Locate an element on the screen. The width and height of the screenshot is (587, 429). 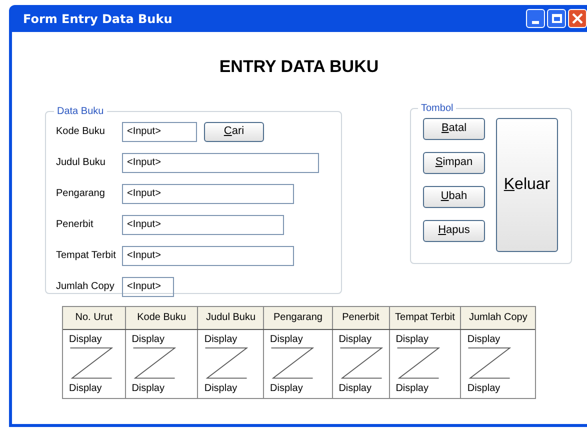
column-header: No. Urut is located at coordinates (94, 317).